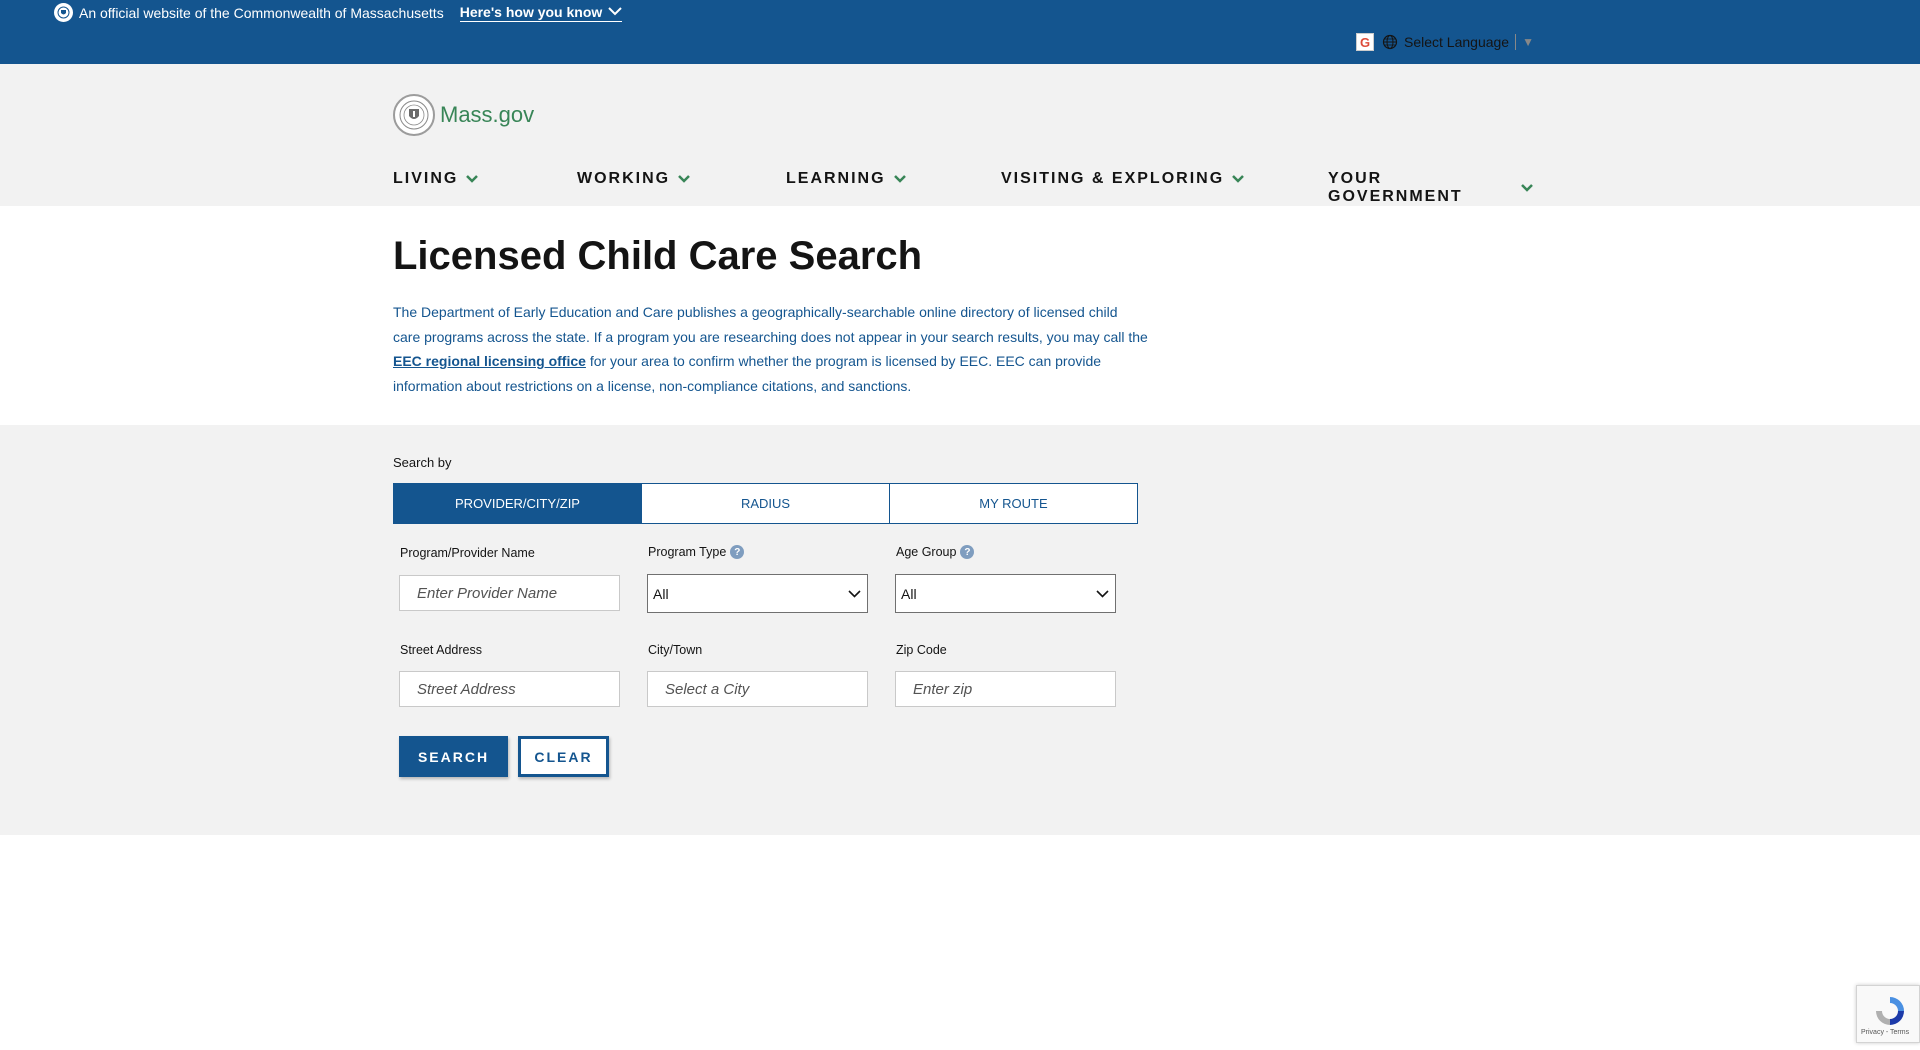  I want to click on program-type-label: Program Type ?, so click(696, 552).